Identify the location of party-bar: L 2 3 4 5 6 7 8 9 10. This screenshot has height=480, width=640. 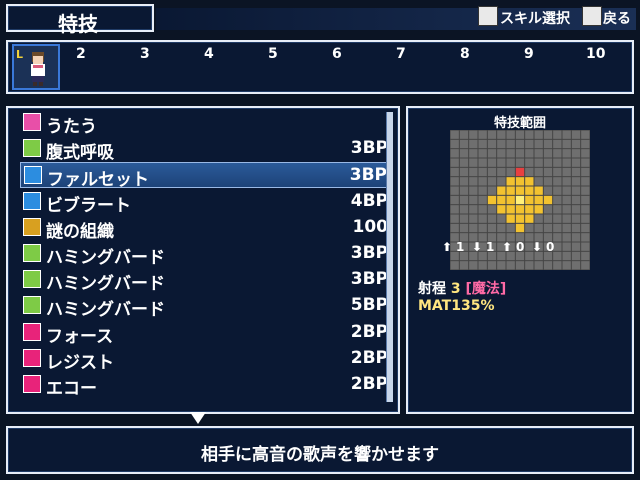
(320, 67).